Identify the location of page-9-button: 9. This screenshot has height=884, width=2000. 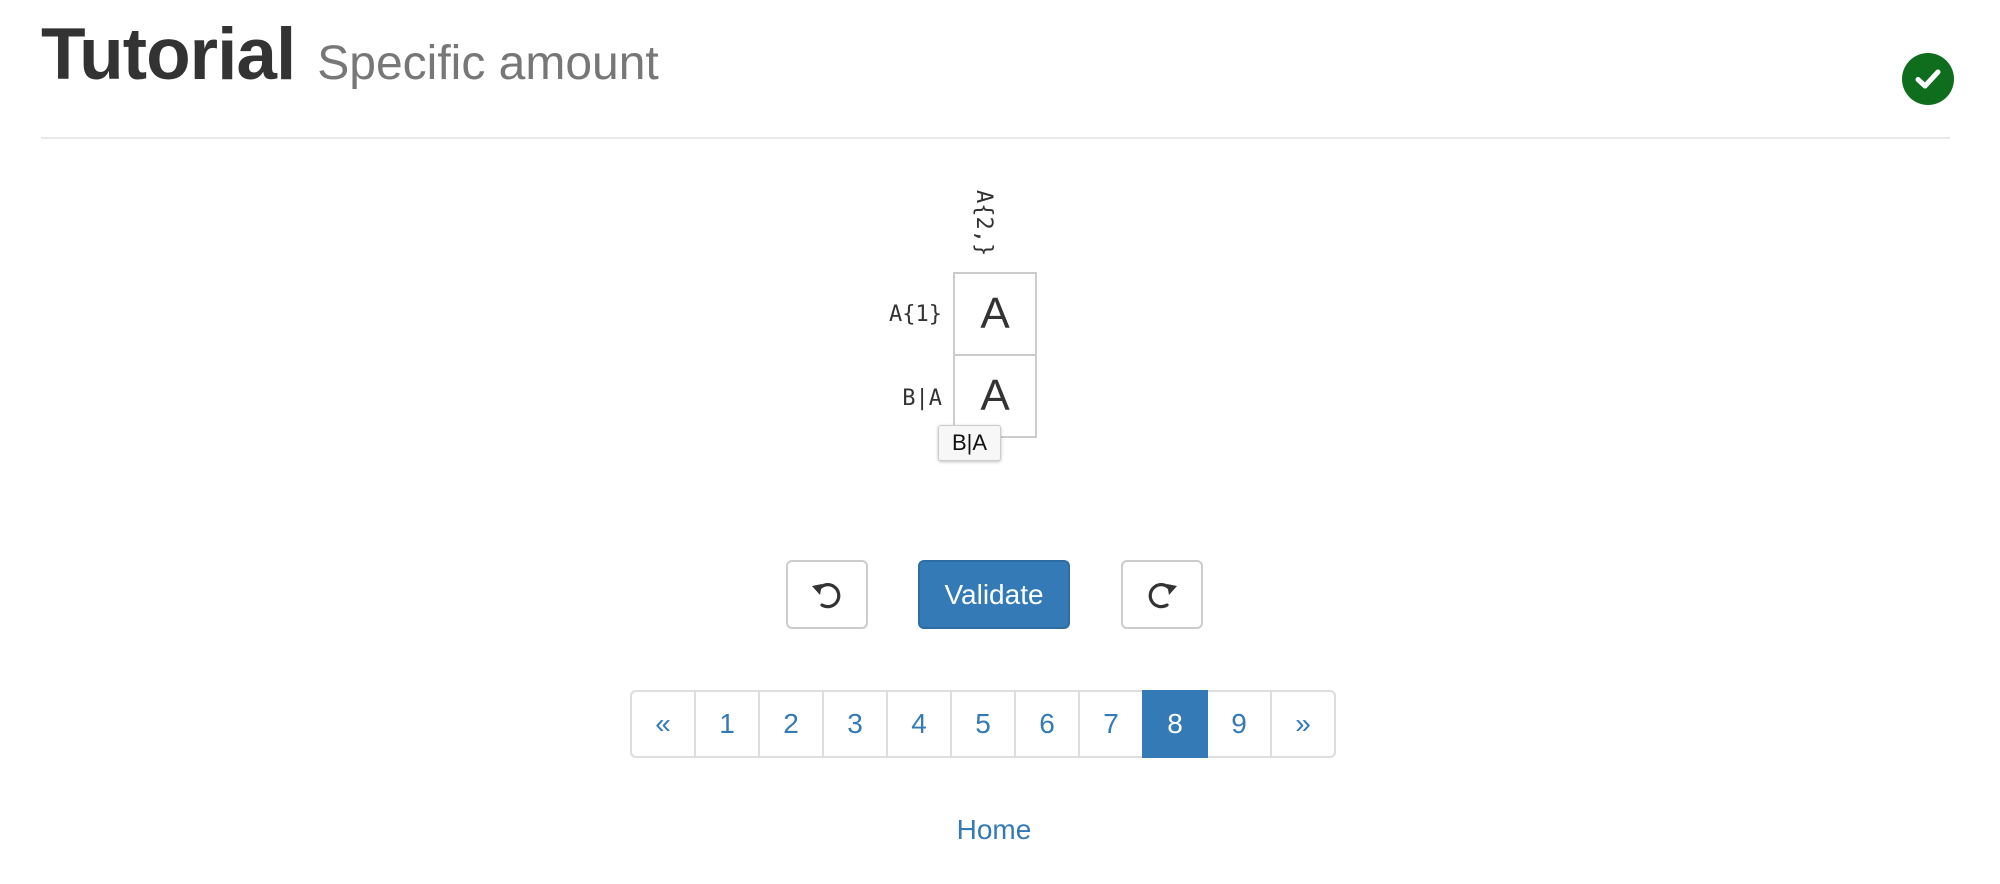
(1239, 724).